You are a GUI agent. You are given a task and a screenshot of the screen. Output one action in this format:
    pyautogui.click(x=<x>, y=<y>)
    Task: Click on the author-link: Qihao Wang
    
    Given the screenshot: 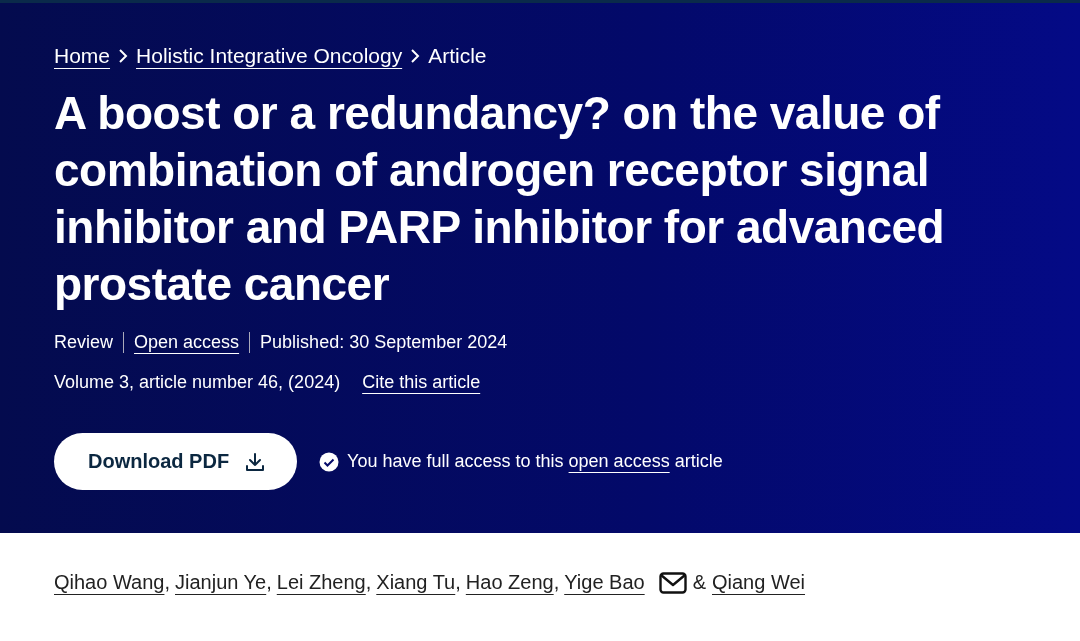 What is the action you would take?
    pyautogui.click(x=109, y=582)
    